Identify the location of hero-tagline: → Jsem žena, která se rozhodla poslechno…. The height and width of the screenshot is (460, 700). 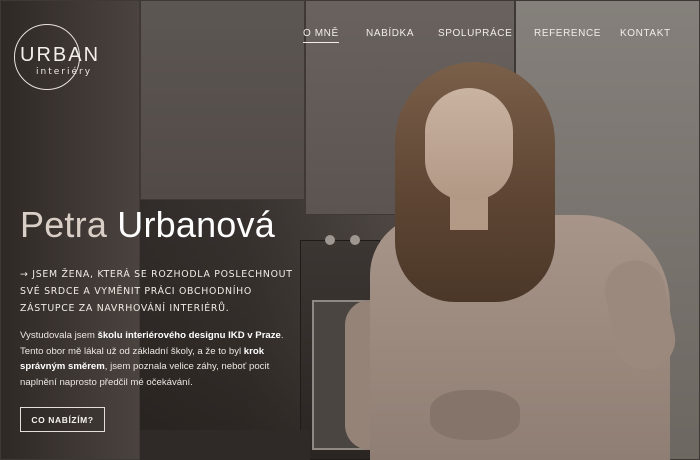
(160, 291).